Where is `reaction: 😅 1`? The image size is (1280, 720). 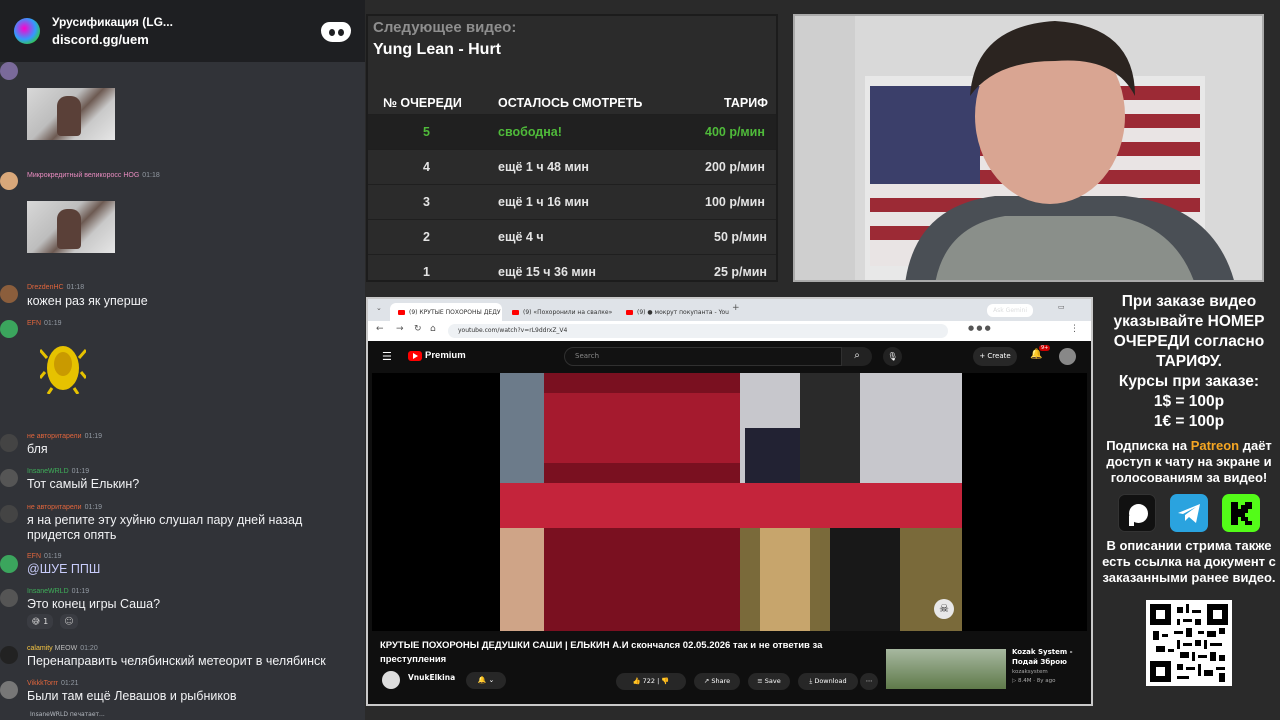
reaction: 😅 1 is located at coordinates (40, 621).